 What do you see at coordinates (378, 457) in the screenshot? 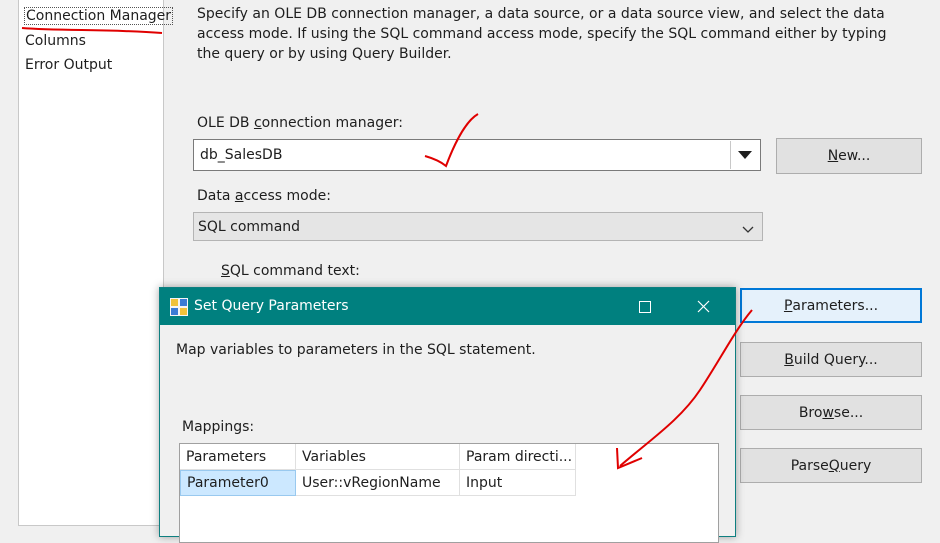
I see `column-header-variables: Variables` at bounding box center [378, 457].